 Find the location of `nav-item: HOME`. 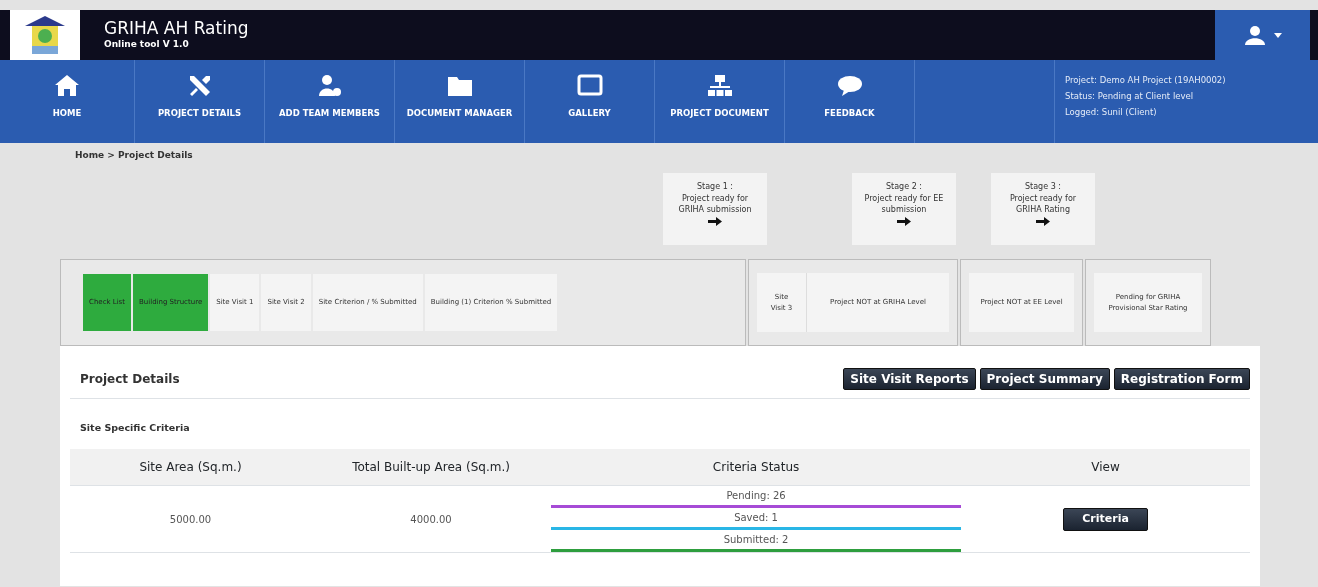

nav-item: HOME is located at coordinates (67, 101).